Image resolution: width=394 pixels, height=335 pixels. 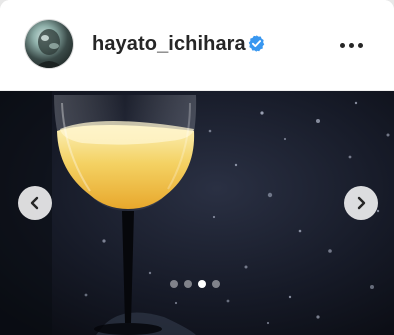 I want to click on carousel-prev-button, so click(x=35, y=203).